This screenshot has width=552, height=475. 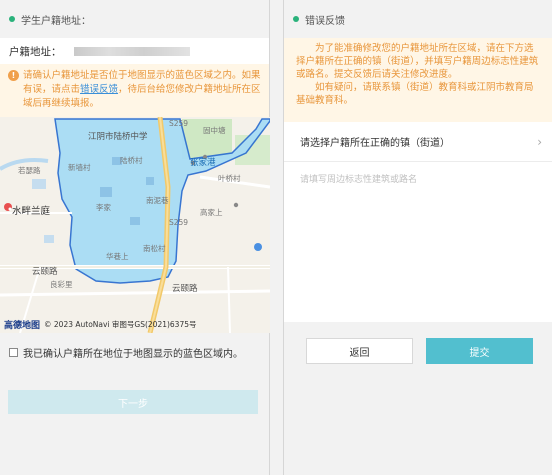 I want to click on chevron-right-icon: ›, so click(x=539, y=141).